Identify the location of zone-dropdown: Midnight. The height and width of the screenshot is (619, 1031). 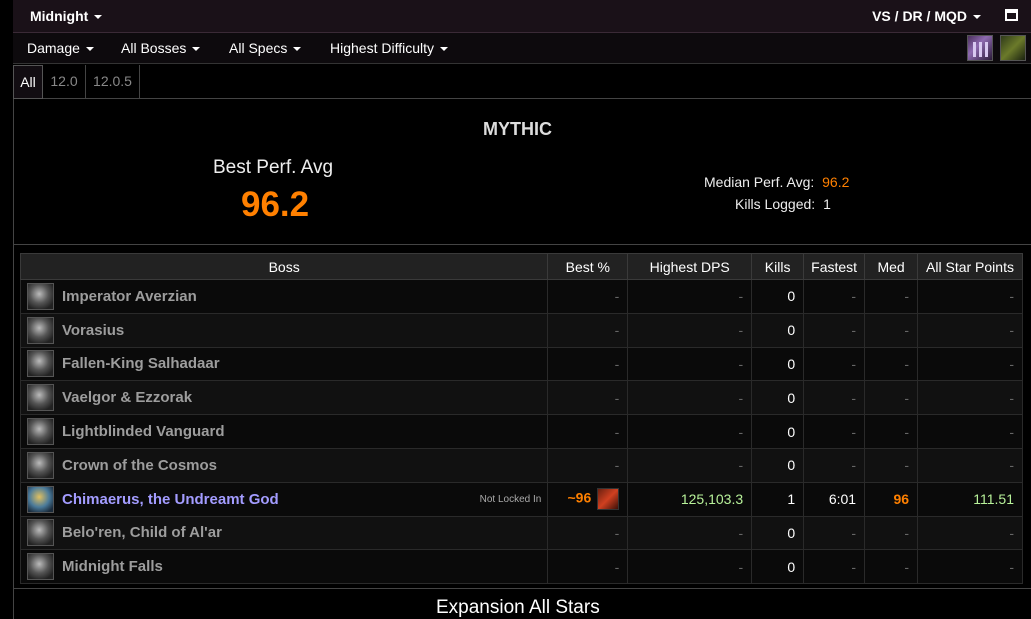
(66, 16).